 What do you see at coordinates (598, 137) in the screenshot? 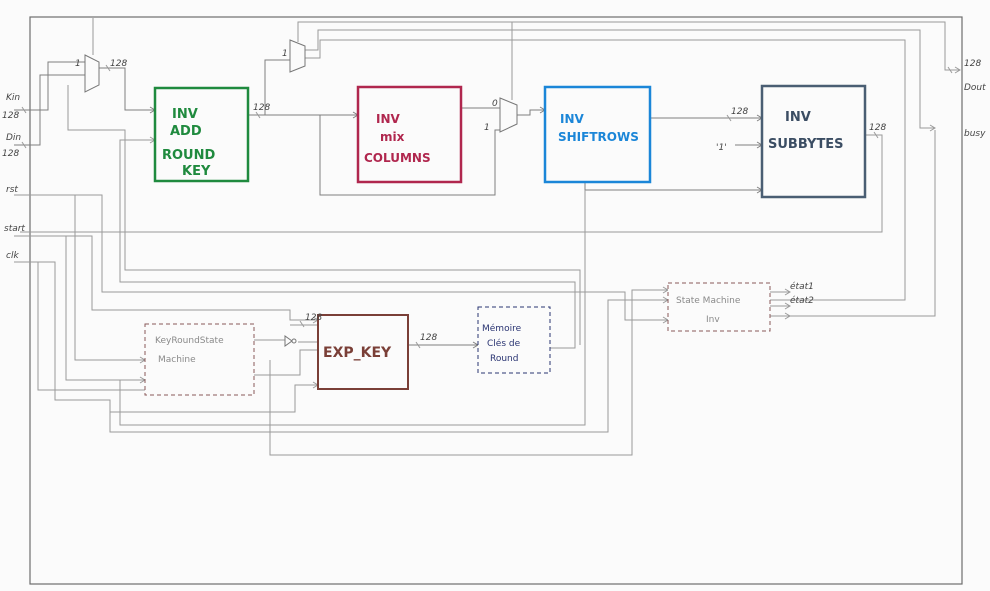
I see `shift-line2: SHIFTROWS` at bounding box center [598, 137].